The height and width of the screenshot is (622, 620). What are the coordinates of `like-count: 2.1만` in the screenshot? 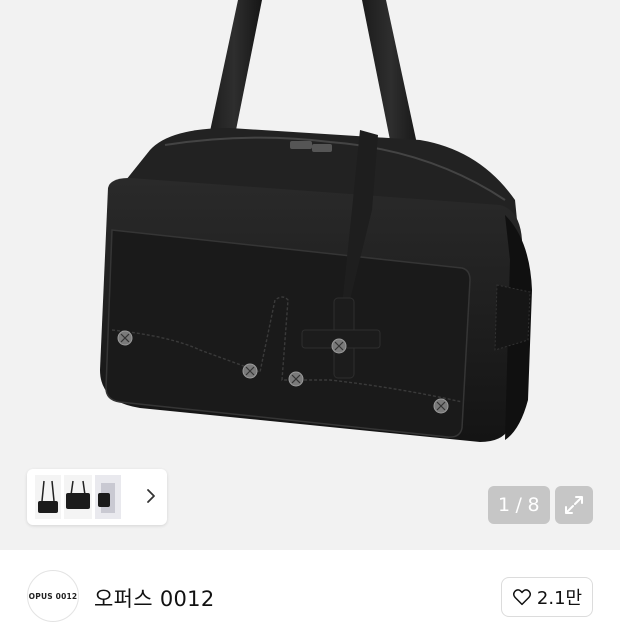 It's located at (559, 598).